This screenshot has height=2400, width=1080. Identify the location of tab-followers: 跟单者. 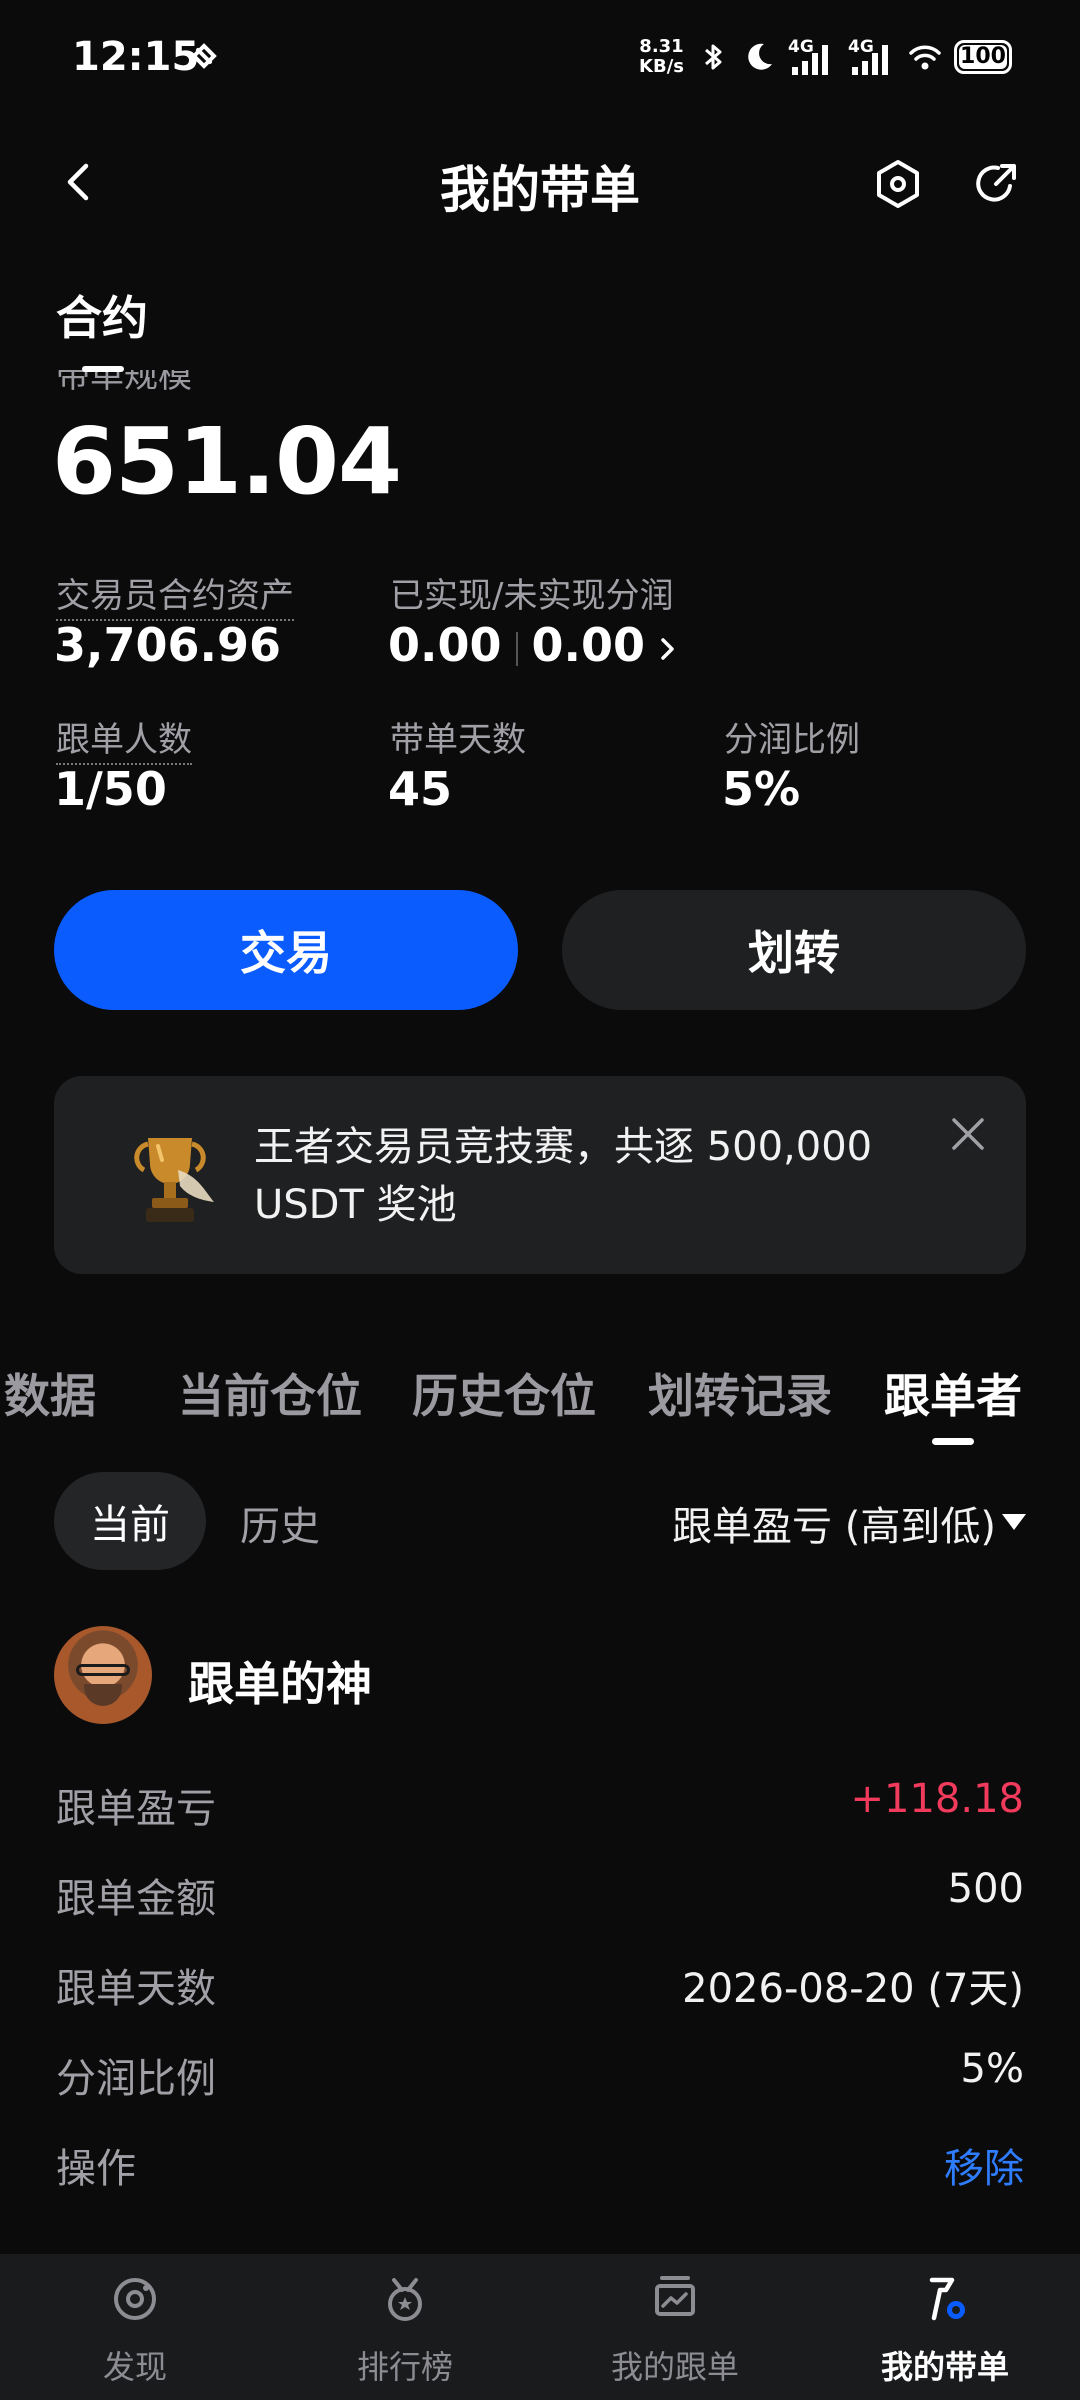
(953, 1393).